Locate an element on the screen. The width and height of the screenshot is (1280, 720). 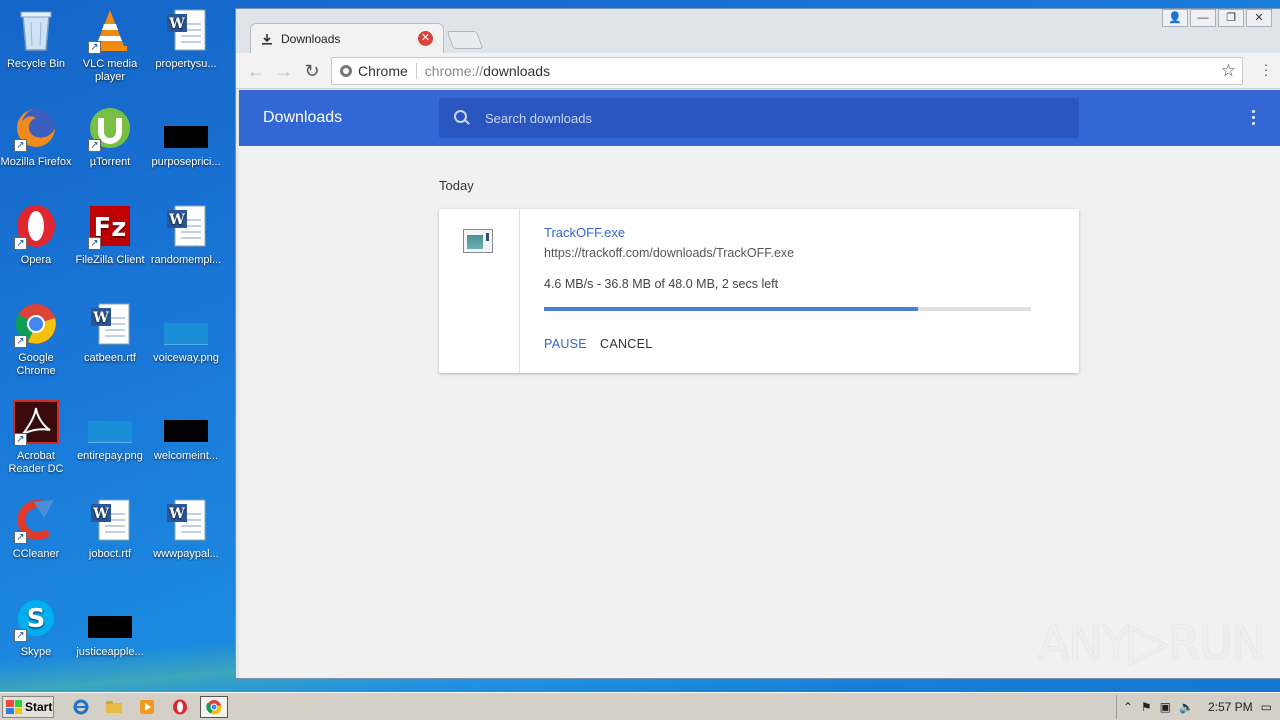
page-title: Downloads is located at coordinates (303, 117).